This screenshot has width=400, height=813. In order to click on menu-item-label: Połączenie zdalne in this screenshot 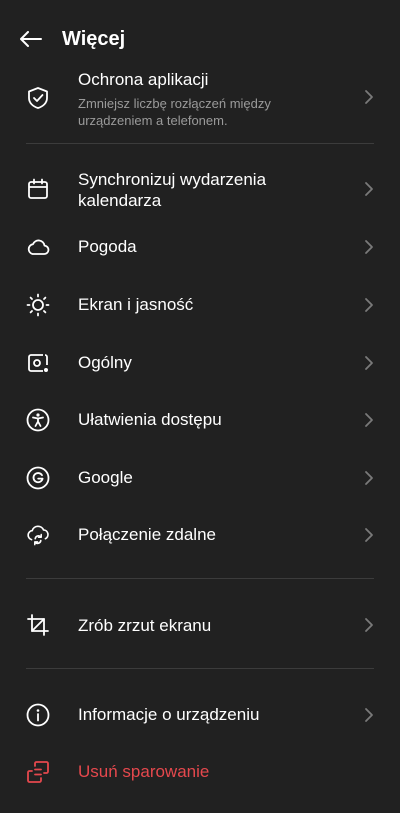, I will do `click(147, 534)`.